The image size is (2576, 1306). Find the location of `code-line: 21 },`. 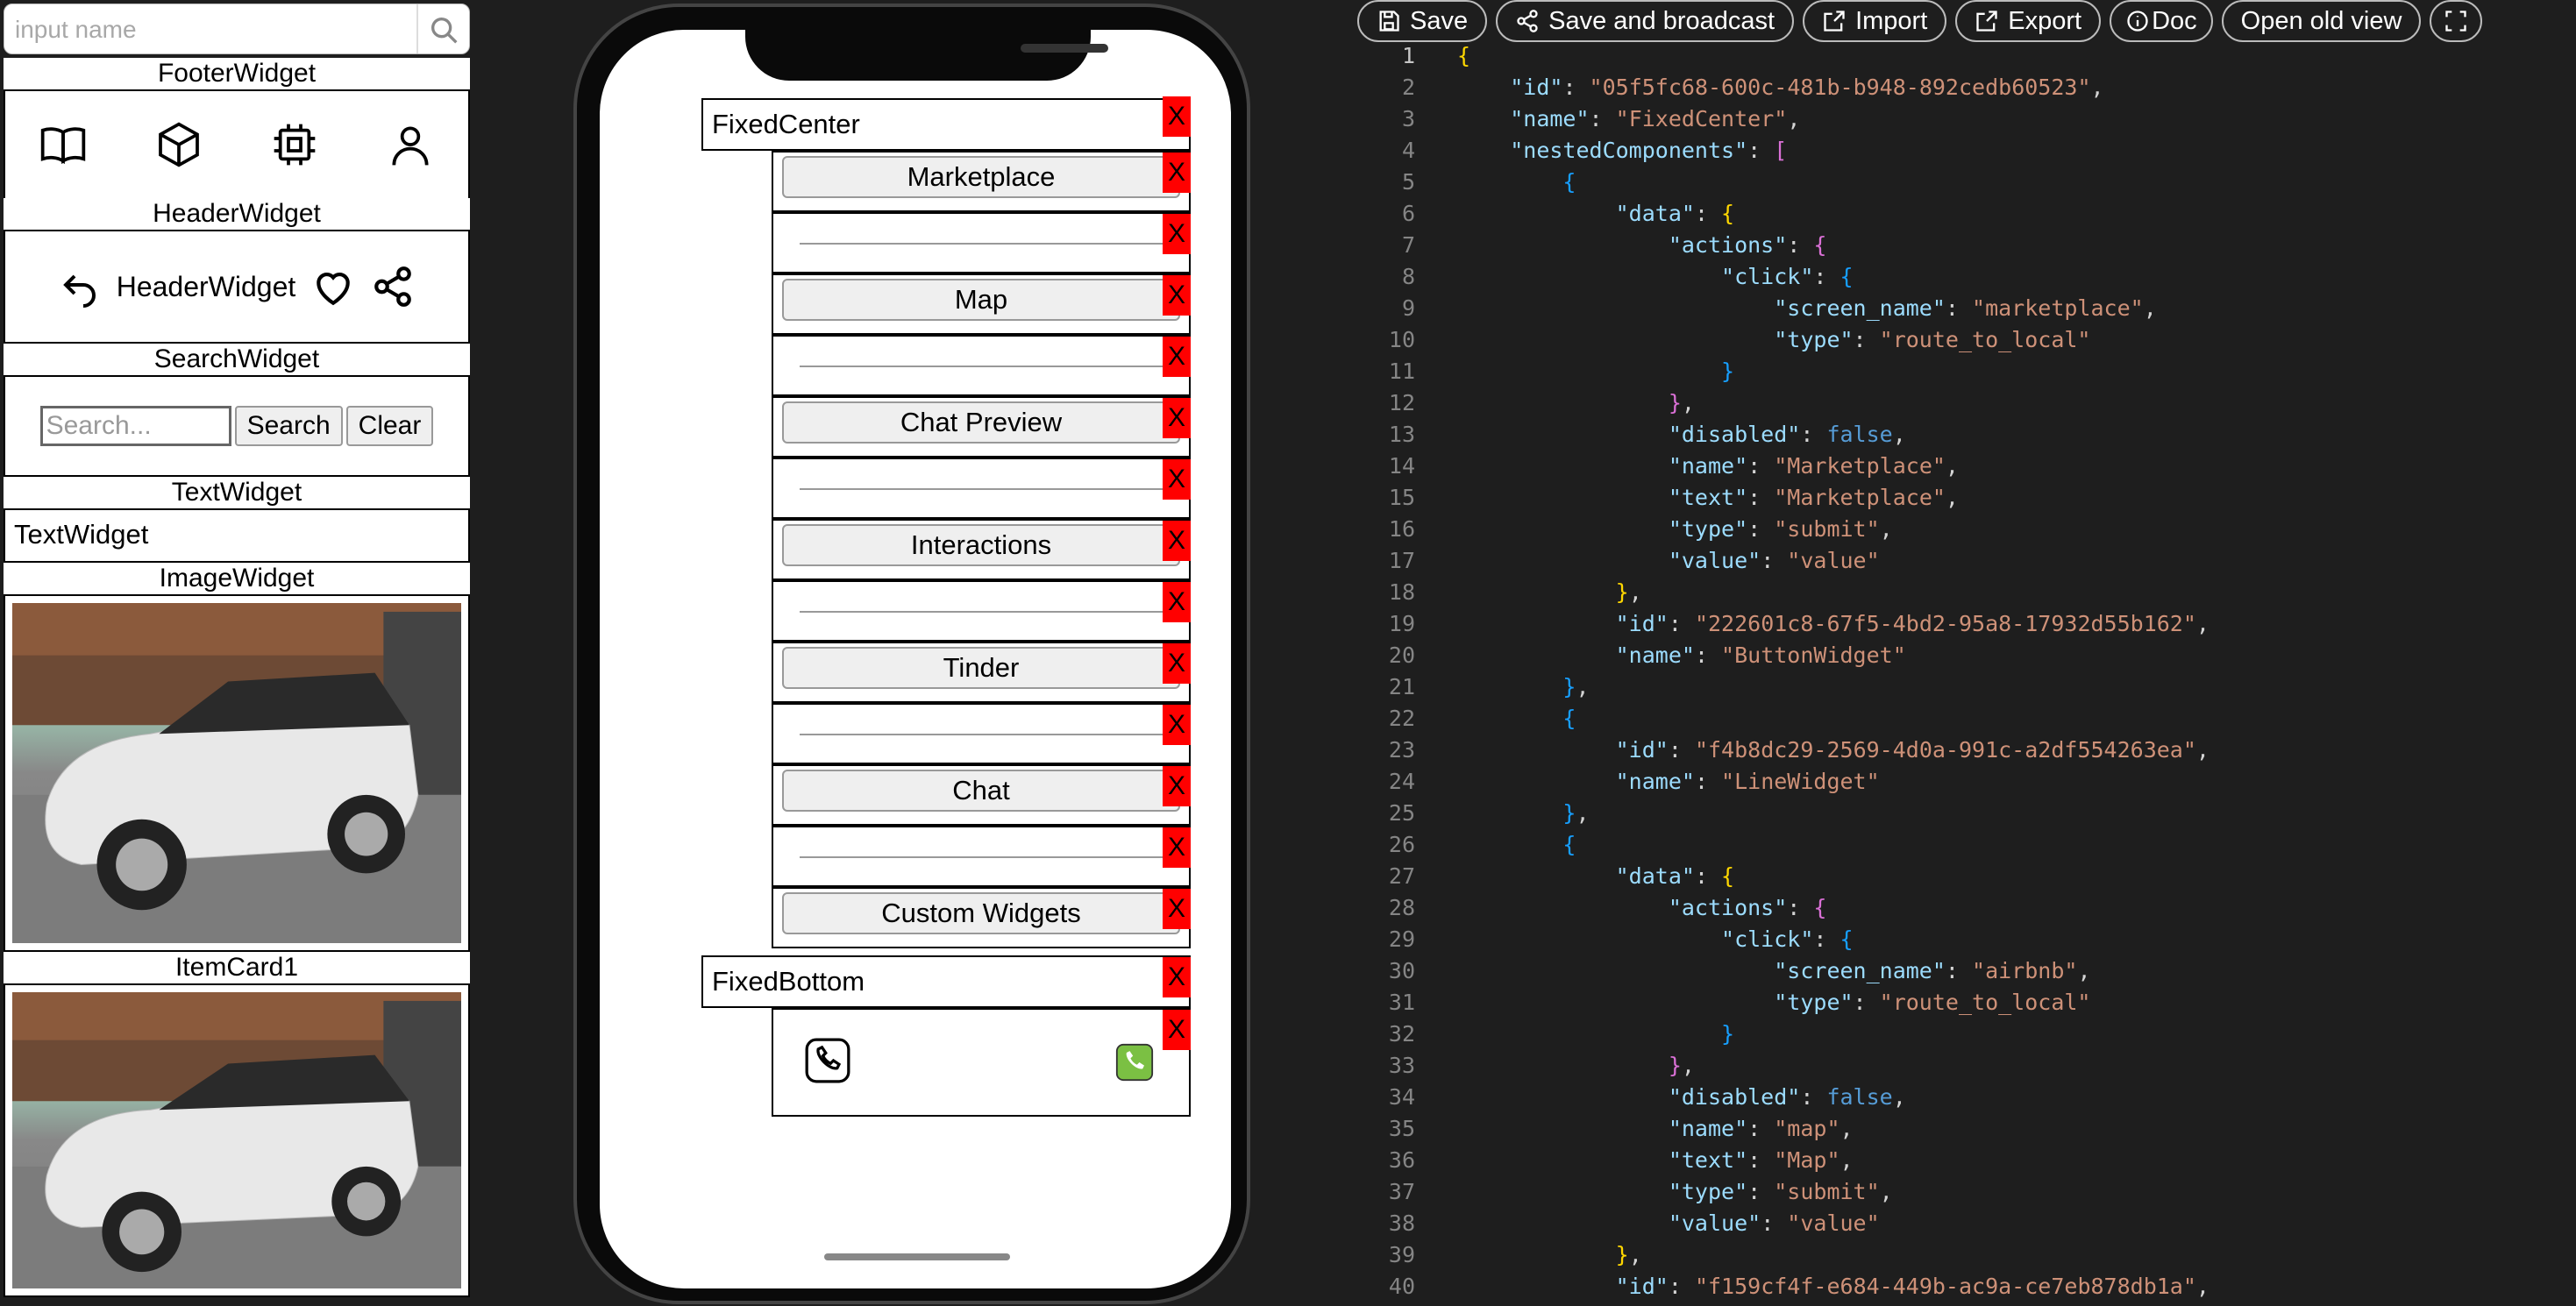

code-line: 21 }, is located at coordinates (1963, 687).